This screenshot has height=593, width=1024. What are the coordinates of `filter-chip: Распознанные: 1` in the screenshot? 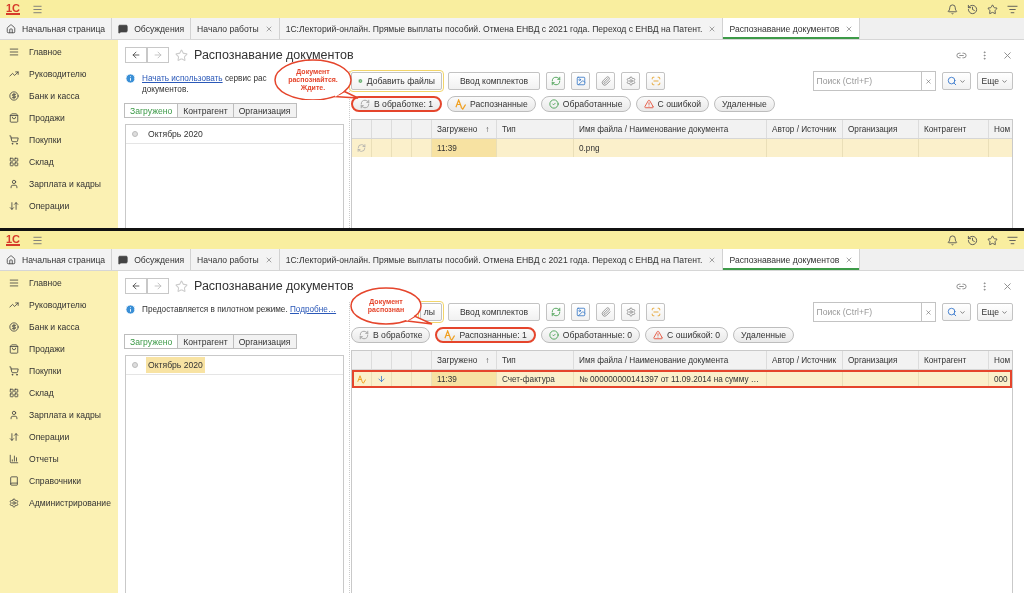 It's located at (485, 335).